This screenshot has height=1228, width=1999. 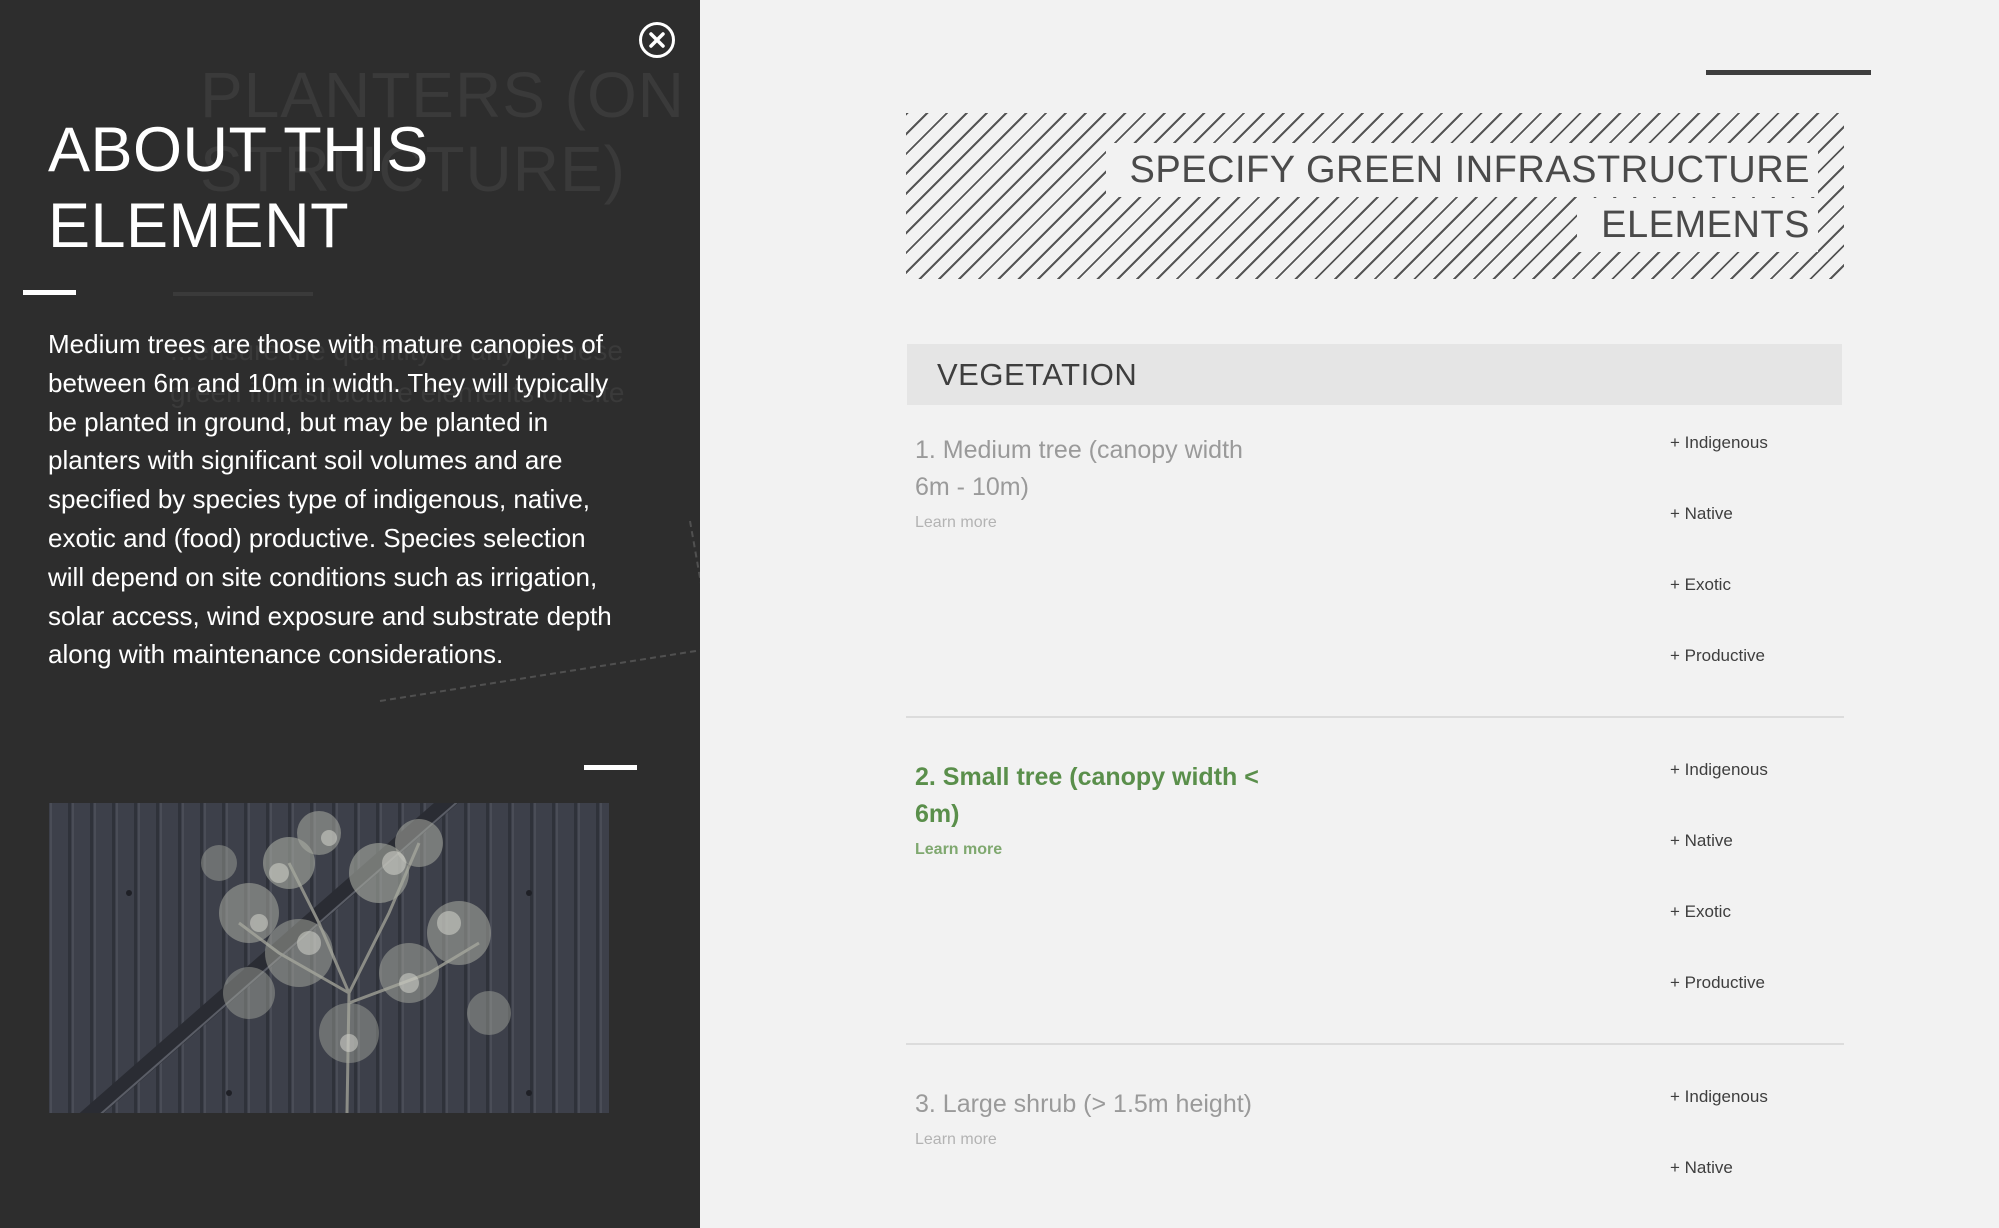 What do you see at coordinates (329, 958) in the screenshot?
I see `element-photo` at bounding box center [329, 958].